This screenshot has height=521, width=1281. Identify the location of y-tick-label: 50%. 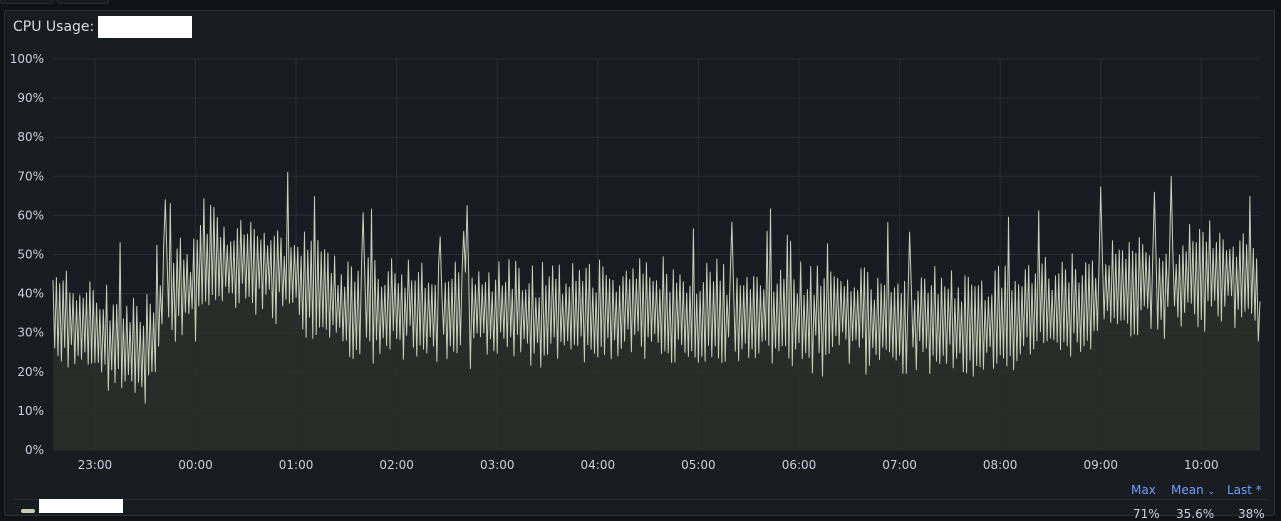
(30, 255).